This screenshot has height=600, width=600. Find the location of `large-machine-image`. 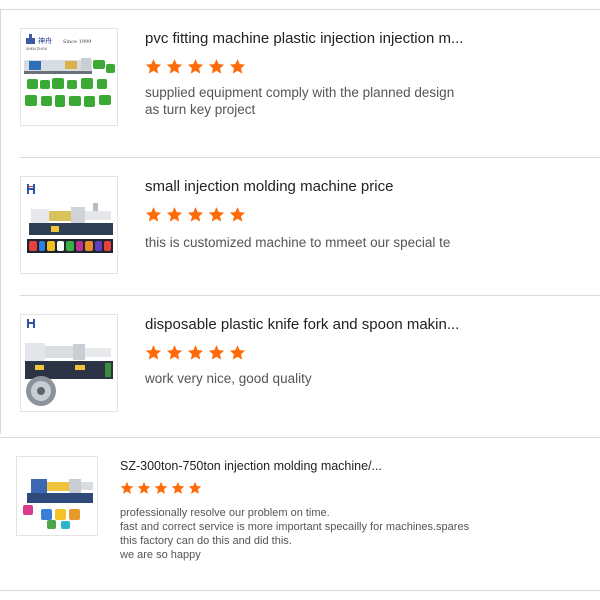

large-machine-image is located at coordinates (57, 496).